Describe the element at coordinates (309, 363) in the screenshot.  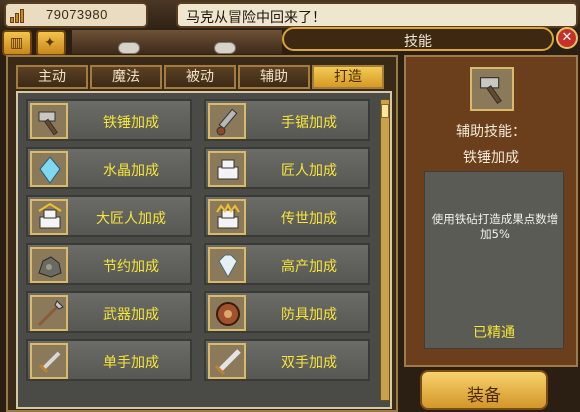
I see `skill-label: 双手加成` at that location.